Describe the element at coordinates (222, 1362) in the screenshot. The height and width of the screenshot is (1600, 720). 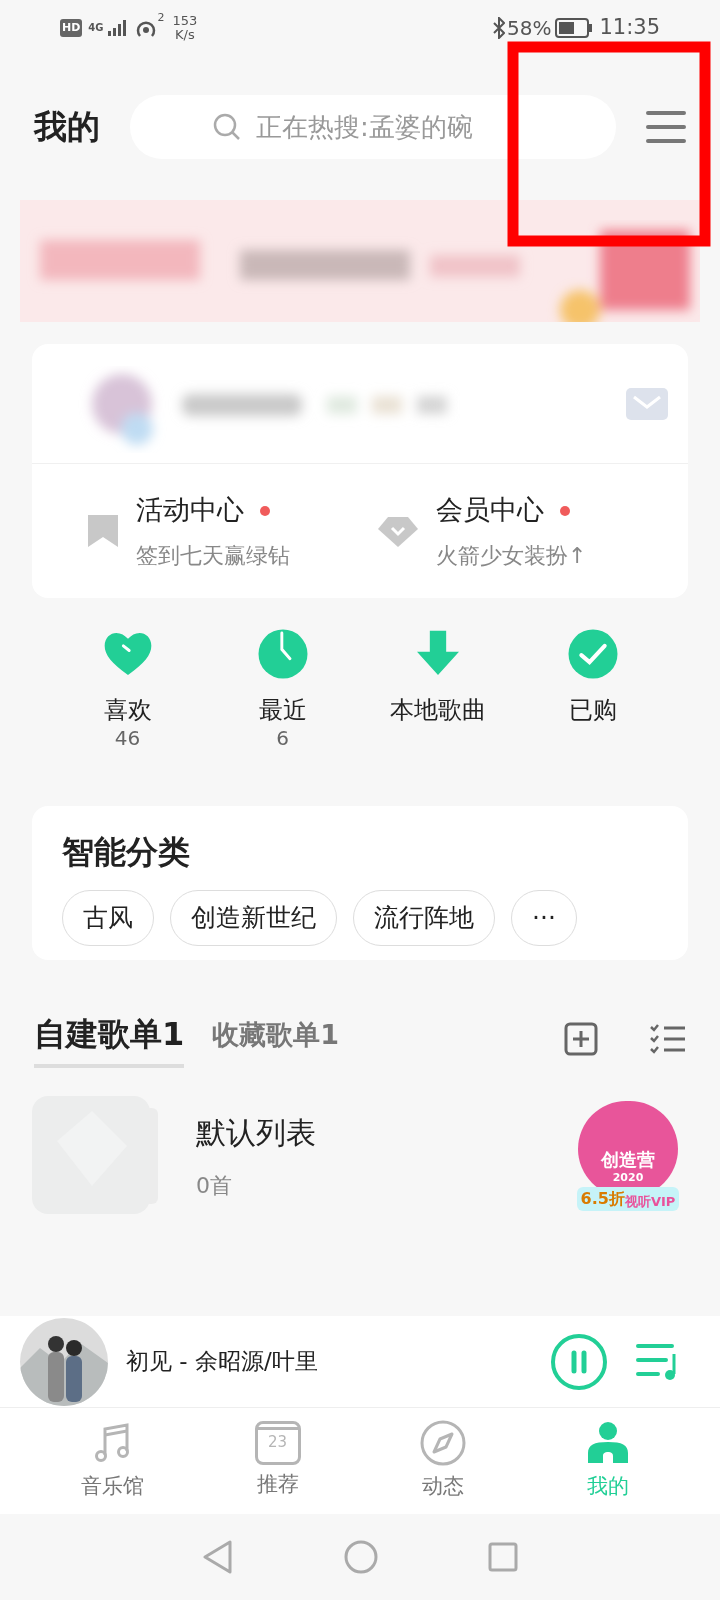
I see `track-title: 初见 - 余昭源/叶里` at that location.